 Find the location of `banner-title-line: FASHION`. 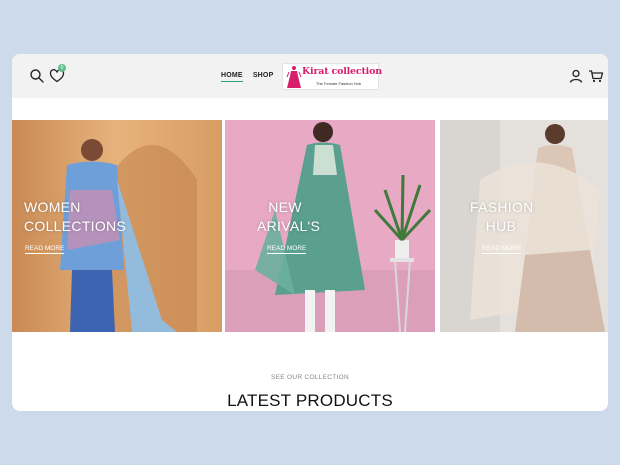

banner-title-line: FASHION is located at coordinates (502, 207).